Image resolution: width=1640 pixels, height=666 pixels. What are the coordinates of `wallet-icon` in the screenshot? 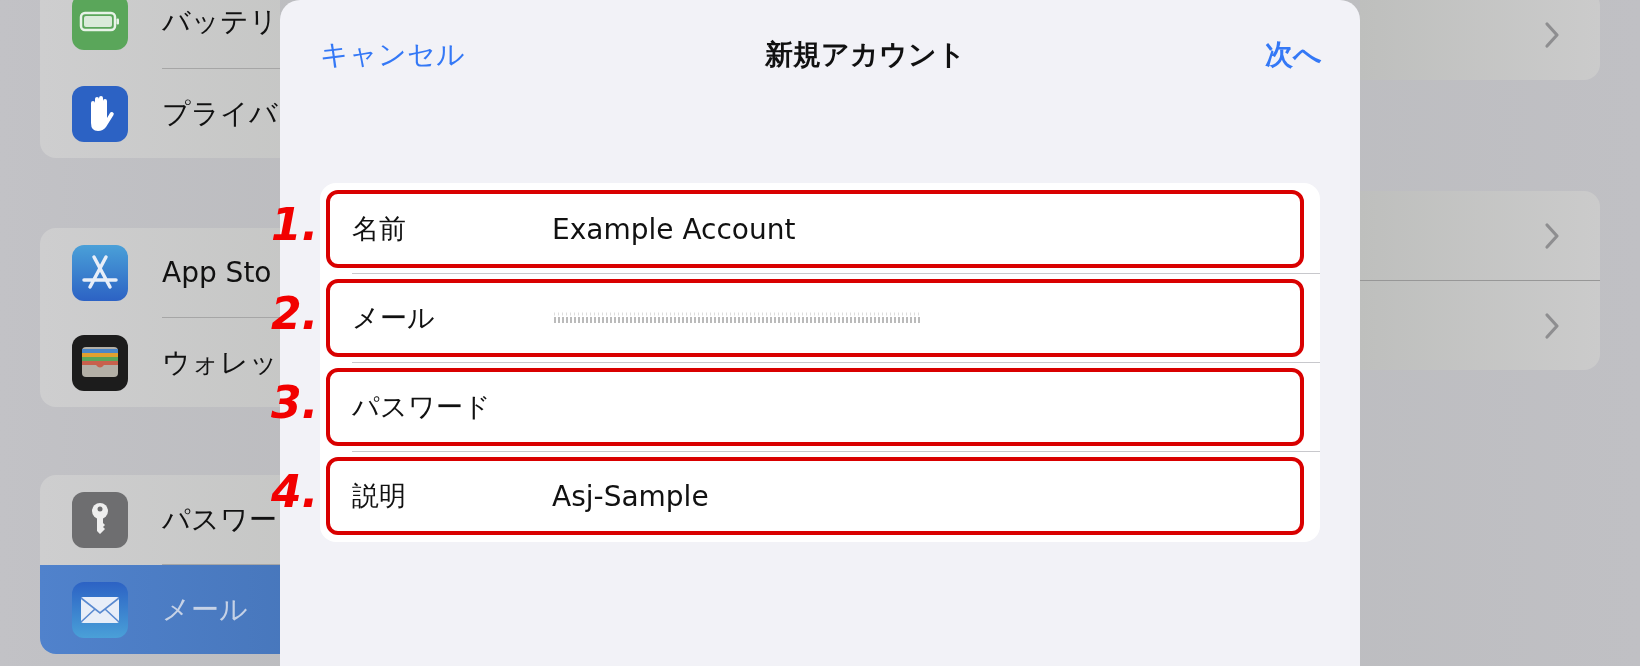 It's located at (100, 362).